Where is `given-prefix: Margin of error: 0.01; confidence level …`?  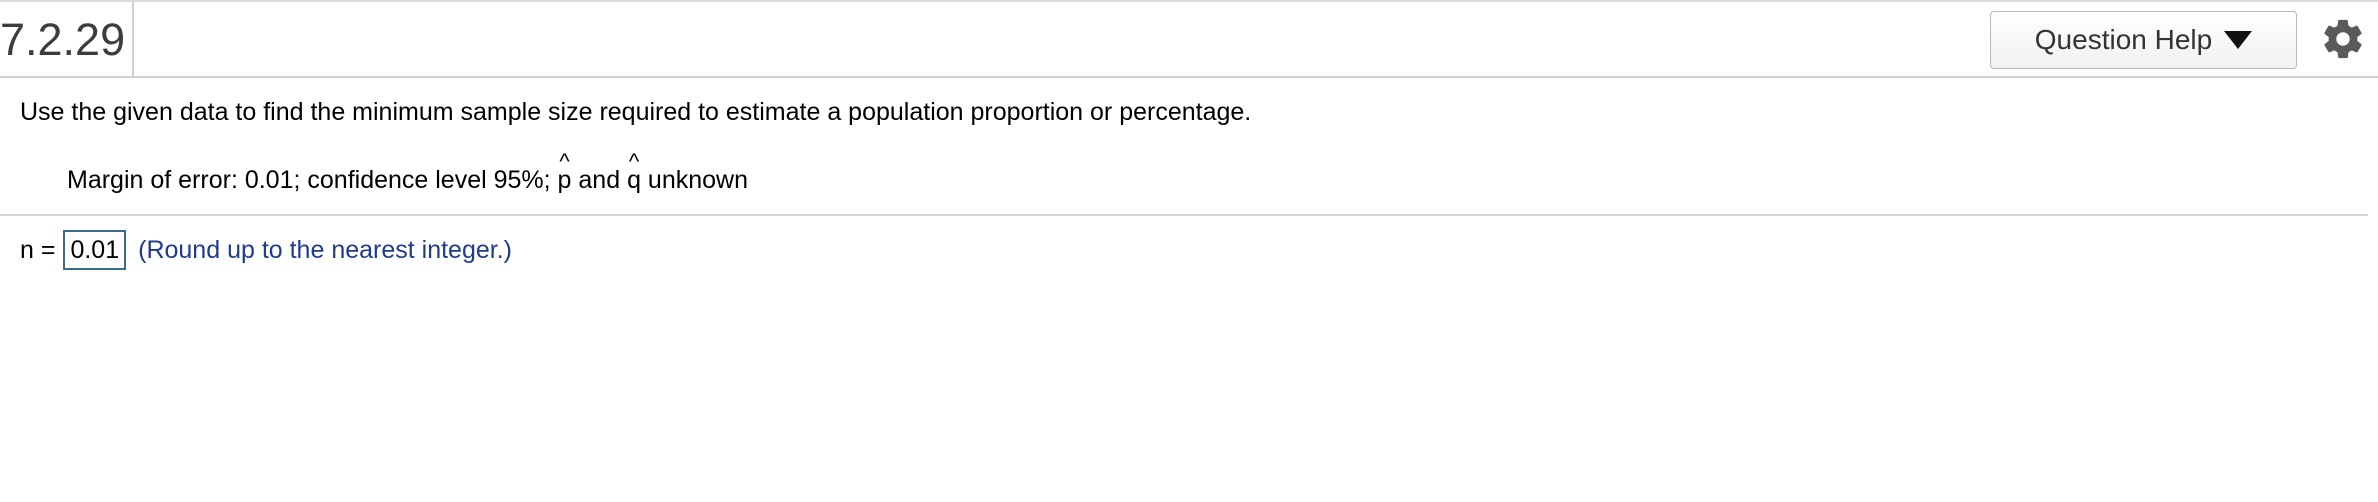
given-prefix: Margin of error: 0.01; confidence level … is located at coordinates (312, 180).